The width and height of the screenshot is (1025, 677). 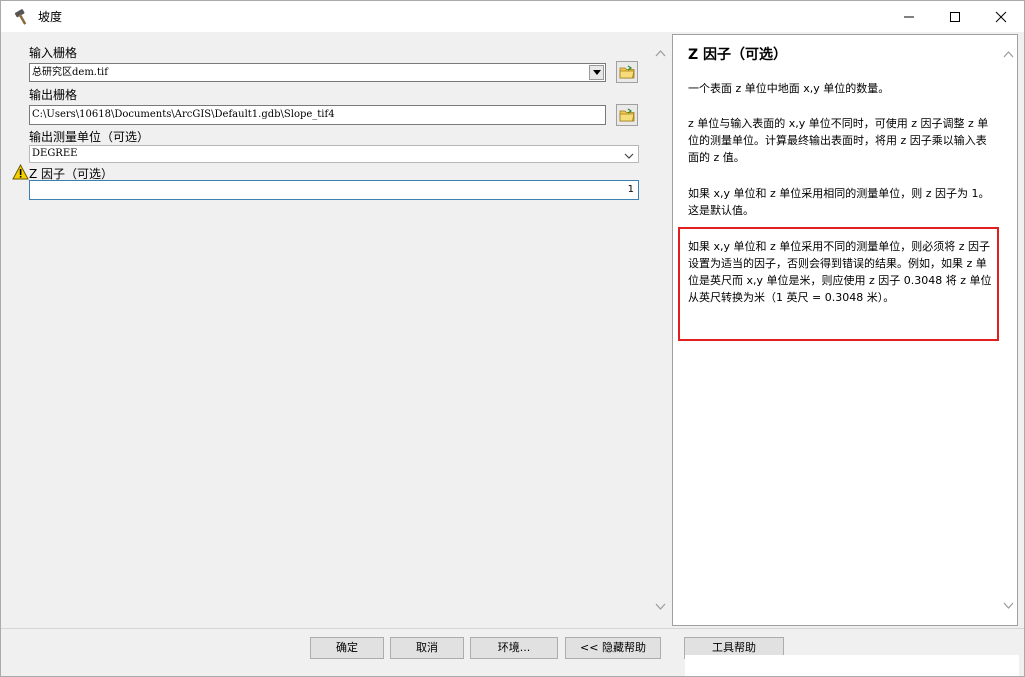 I want to click on browse-input-button, so click(x=627, y=72).